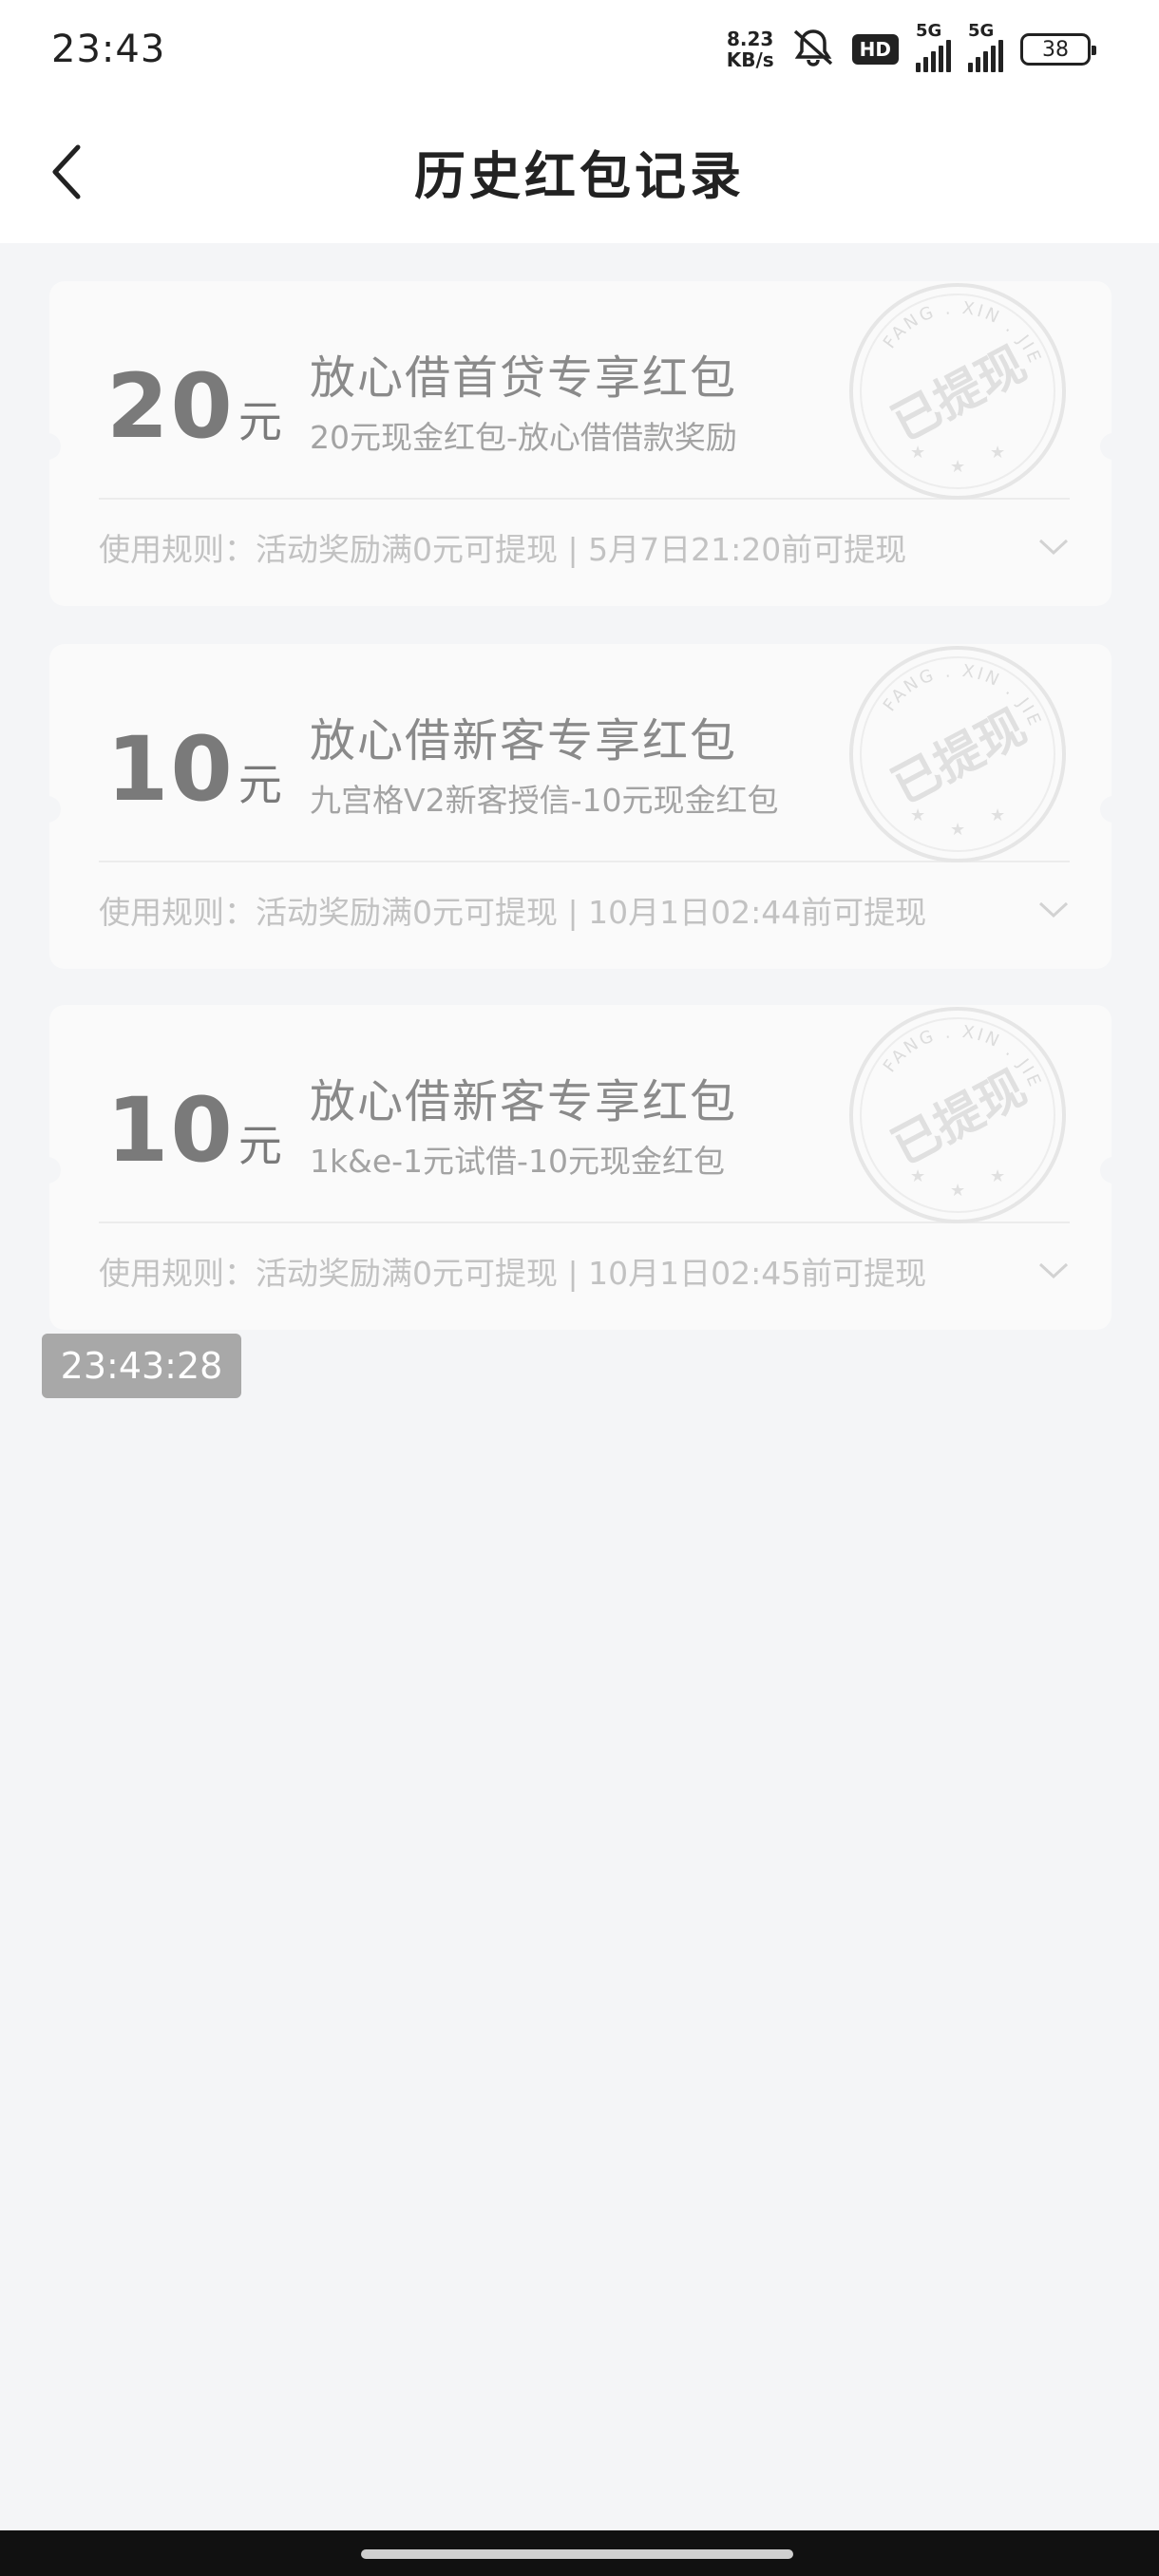 This screenshot has height=2576, width=1159. What do you see at coordinates (579, 49) in the screenshot?
I see `status-bar: 23:43 8.23 KB/s HD 5G 5G 38` at bounding box center [579, 49].